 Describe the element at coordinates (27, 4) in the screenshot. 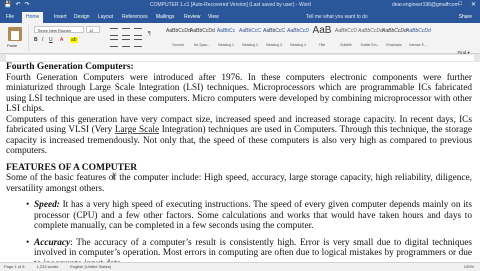

I see `redo-icon: ↷` at that location.